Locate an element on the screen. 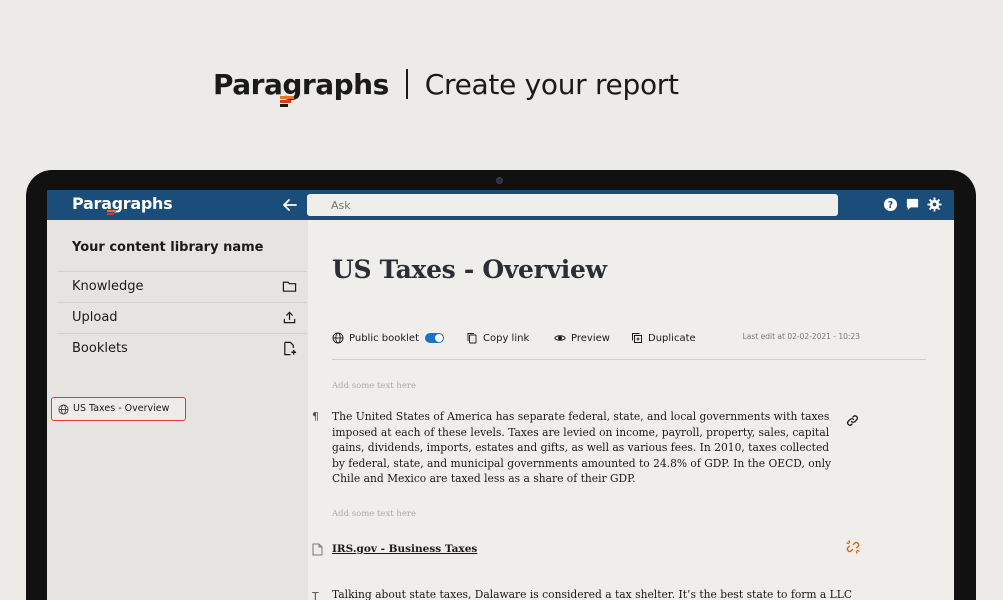  last-edit-timestamp: Last edit at 02-02-2021 - 10:23 is located at coordinates (801, 336).